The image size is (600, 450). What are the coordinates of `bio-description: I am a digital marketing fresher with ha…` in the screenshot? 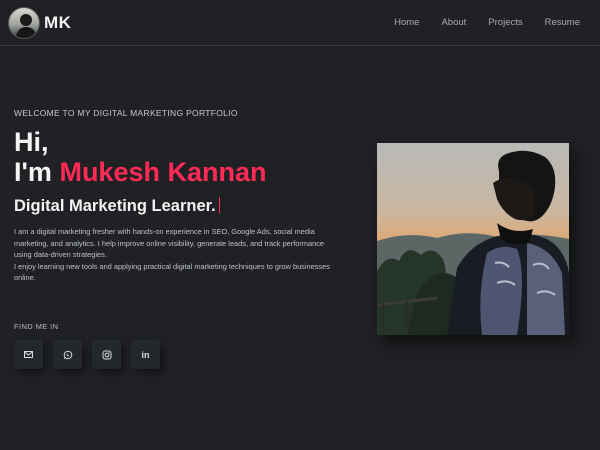 It's located at (174, 255).